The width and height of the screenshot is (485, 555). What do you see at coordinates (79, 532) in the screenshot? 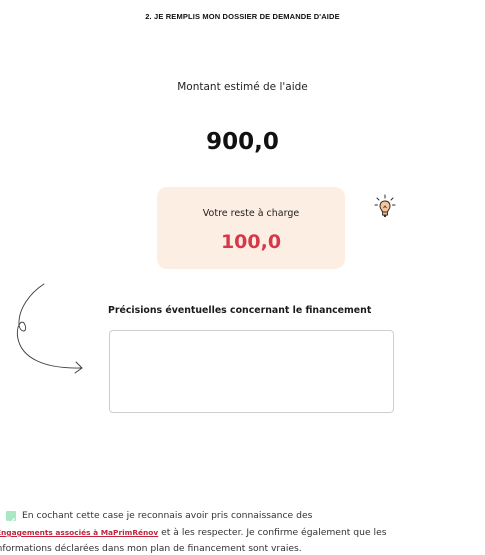
I see `maprimrenov-commitments-link: Engagements associés à MaPrimRénov` at bounding box center [79, 532].